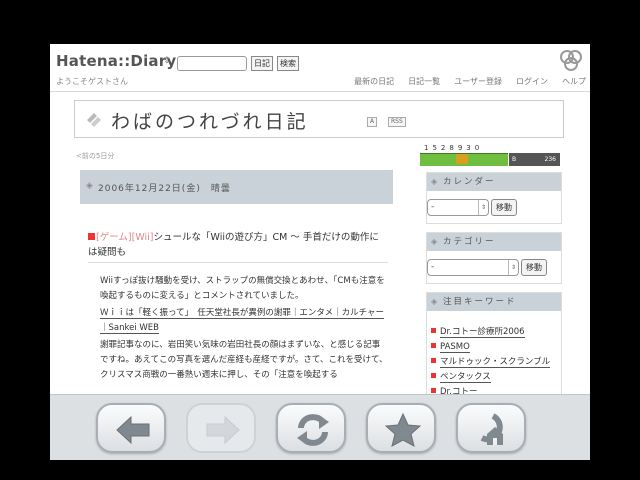 Image resolution: width=640 pixels, height=480 pixels. What do you see at coordinates (458, 207) in the screenshot?
I see `calendar-select: - ⇕` at bounding box center [458, 207].